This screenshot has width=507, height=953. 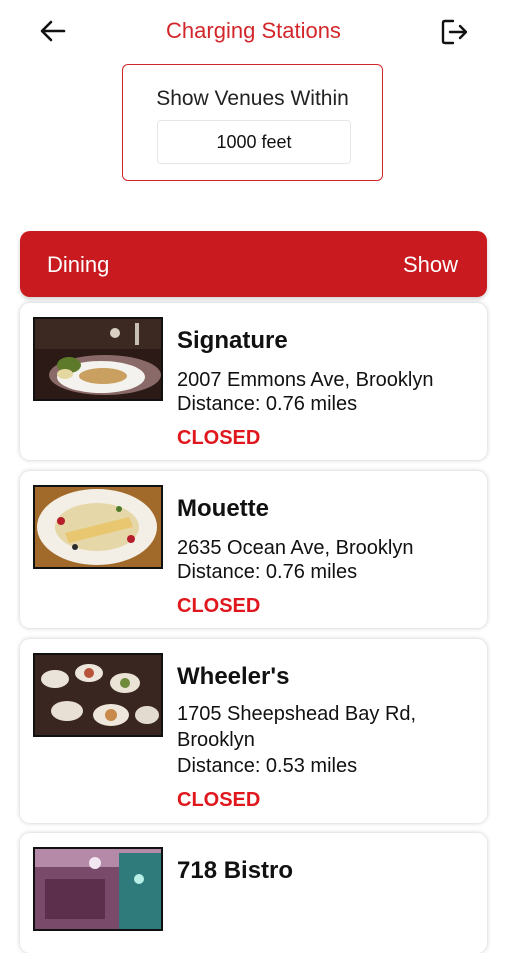 I want to click on logout-button, so click(x=454, y=32).